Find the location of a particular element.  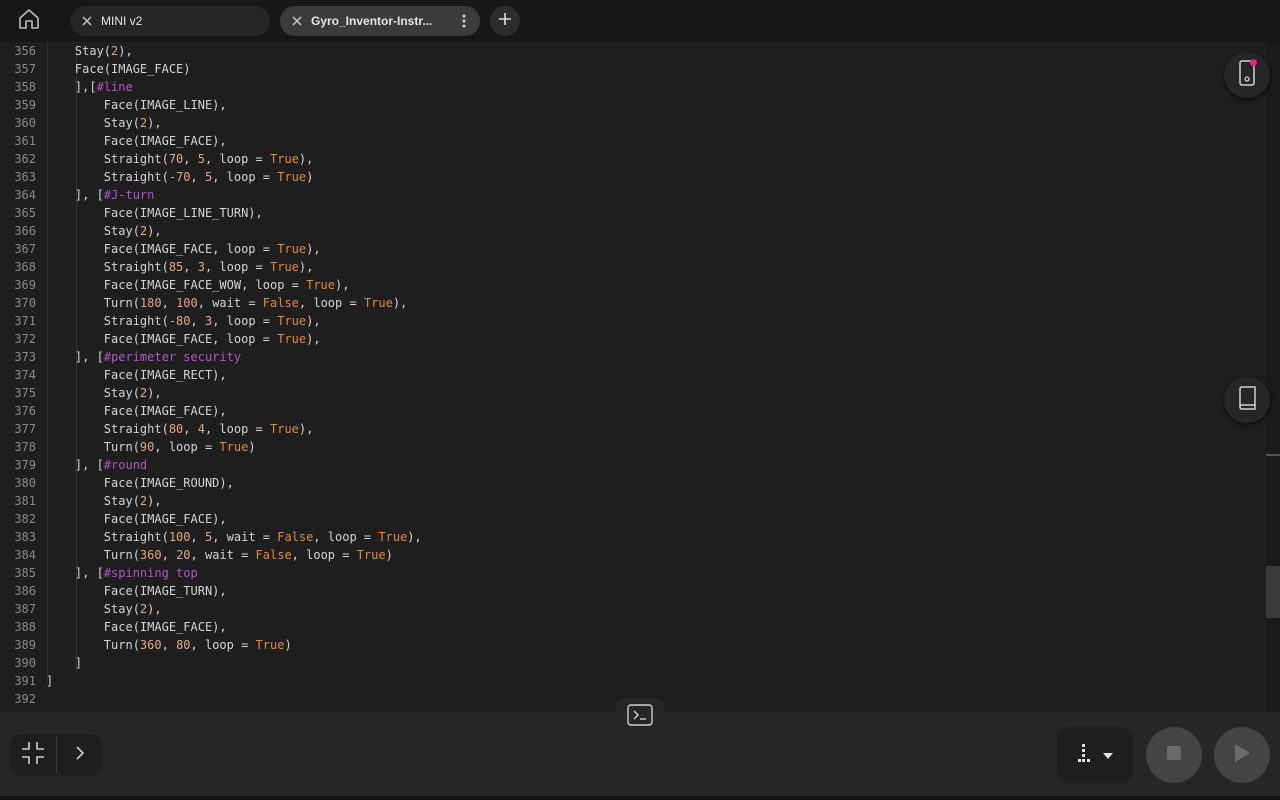

code-line: 356 Stay(2), is located at coordinates (633, 51).